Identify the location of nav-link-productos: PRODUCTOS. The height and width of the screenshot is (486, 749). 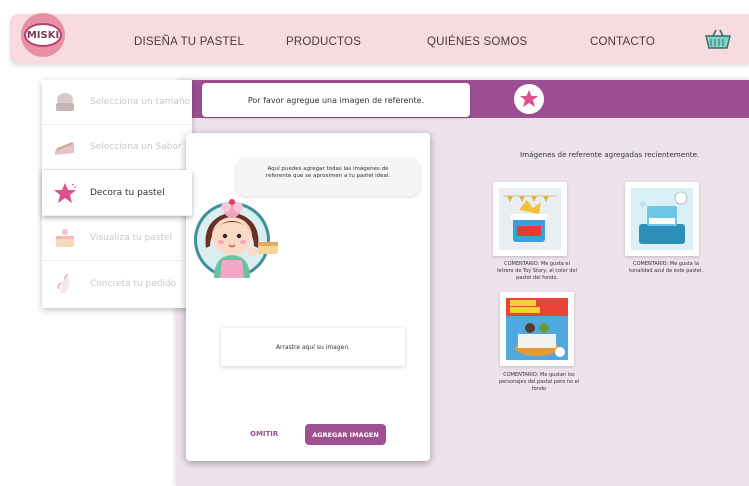
(323, 42).